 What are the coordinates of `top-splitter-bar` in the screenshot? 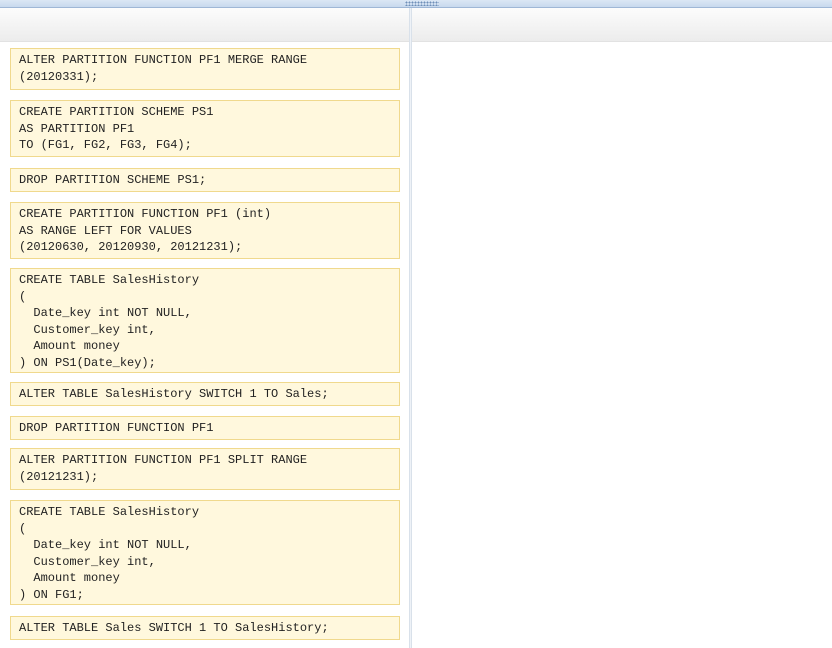 It's located at (416, 4).